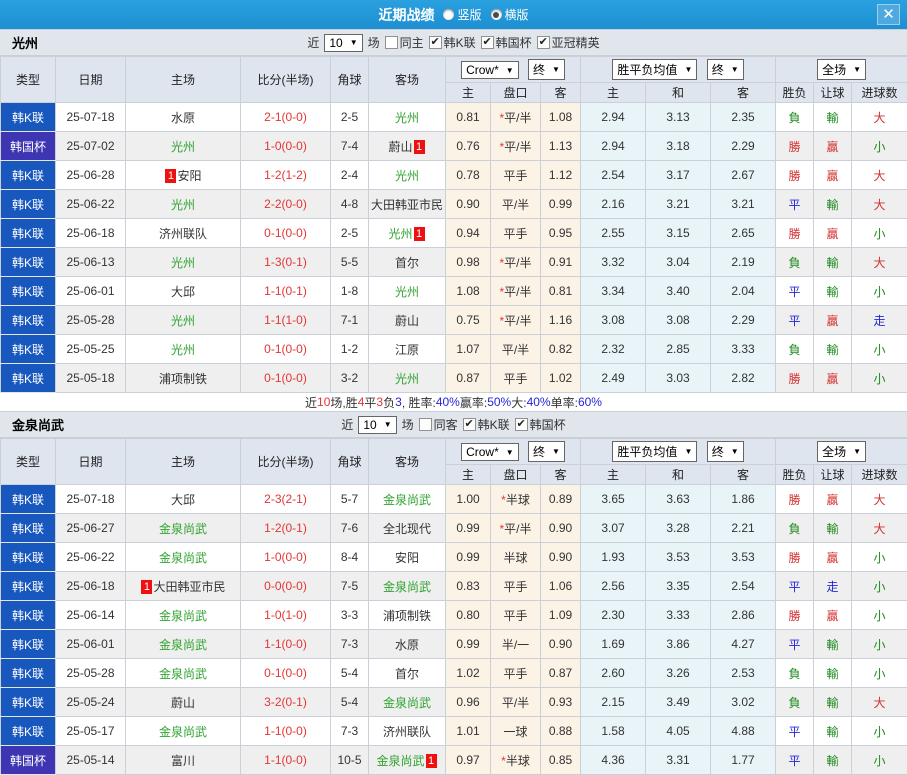 This screenshot has width=907, height=775. What do you see at coordinates (343, 402) in the screenshot?
I see `summary-segment: 场,胜` at bounding box center [343, 402].